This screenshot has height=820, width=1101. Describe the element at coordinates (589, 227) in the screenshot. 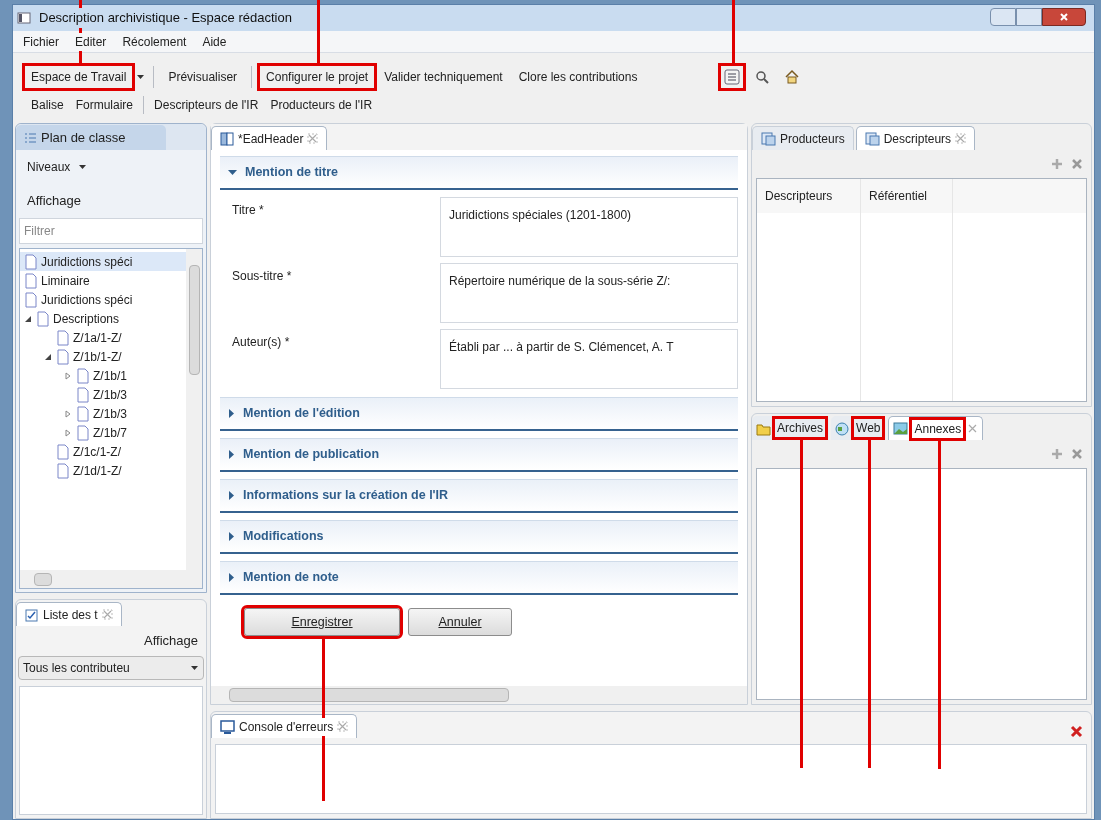

I see `text-field: Juridictions spéciales (1201-1800)` at that location.